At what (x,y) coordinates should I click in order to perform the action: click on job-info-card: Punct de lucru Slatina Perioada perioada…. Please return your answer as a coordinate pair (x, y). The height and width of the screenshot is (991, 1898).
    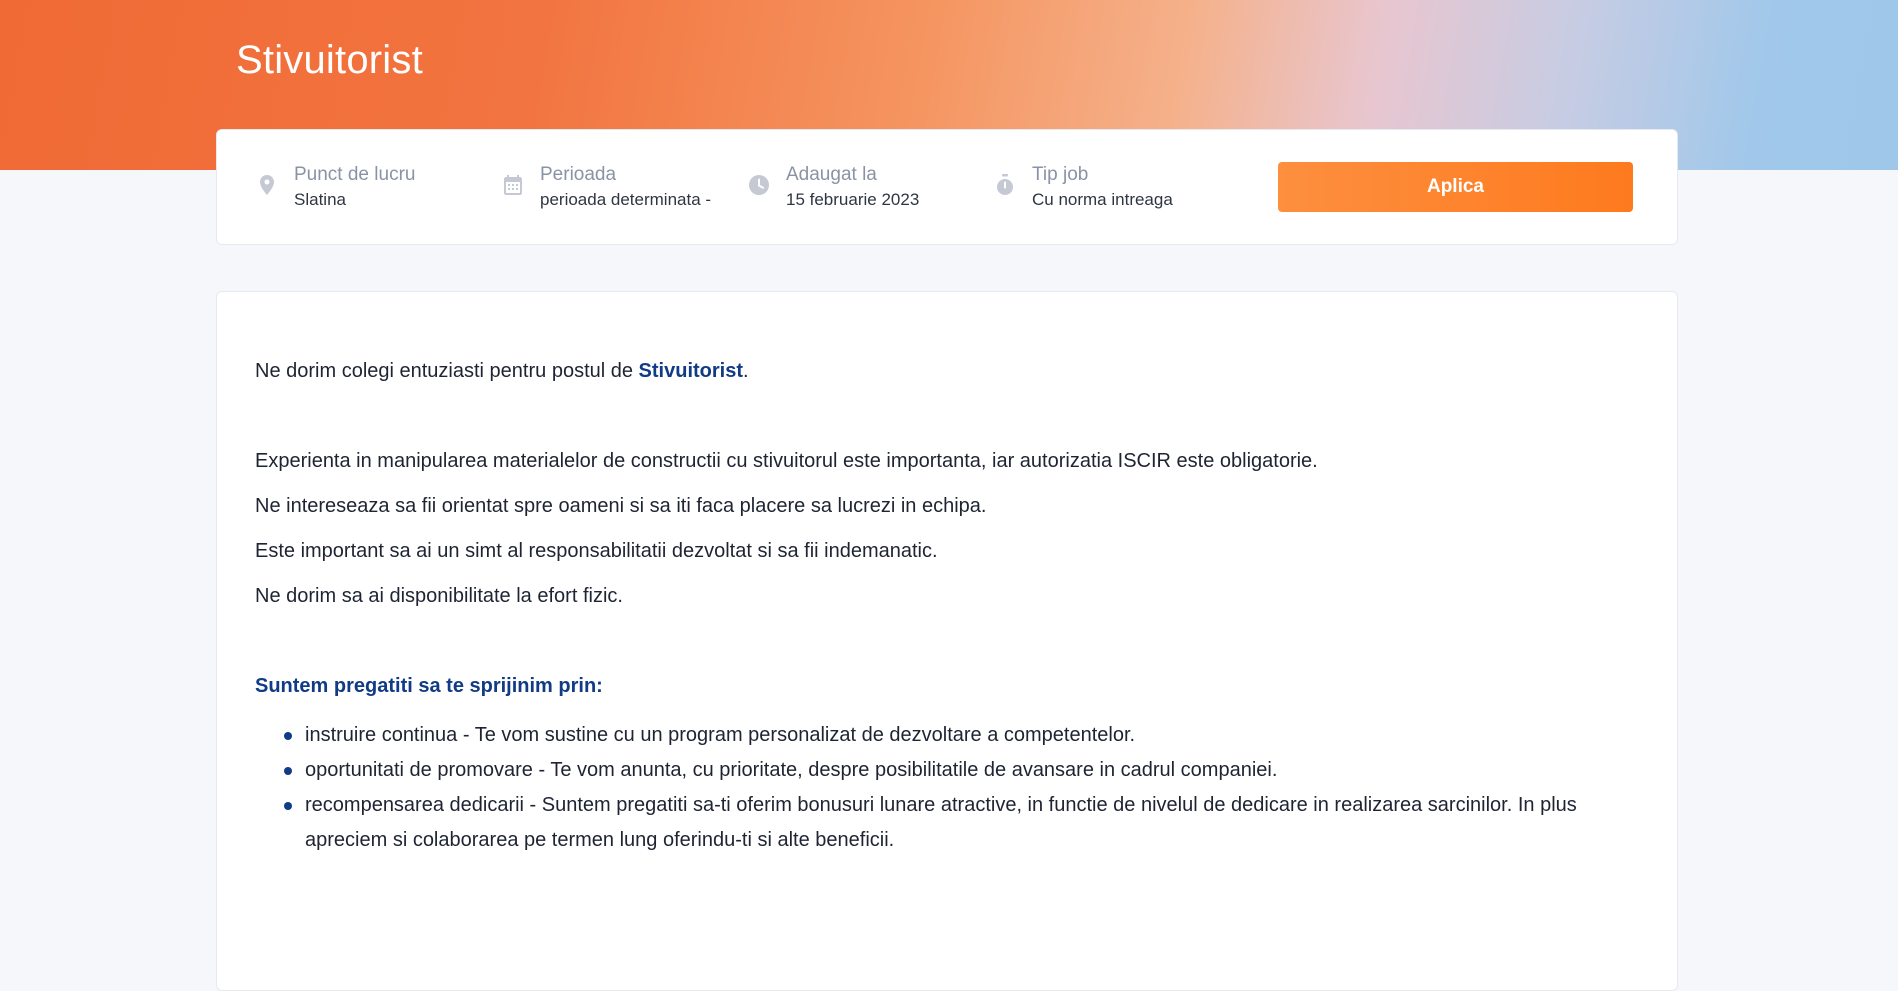
    Looking at the image, I should click on (947, 187).